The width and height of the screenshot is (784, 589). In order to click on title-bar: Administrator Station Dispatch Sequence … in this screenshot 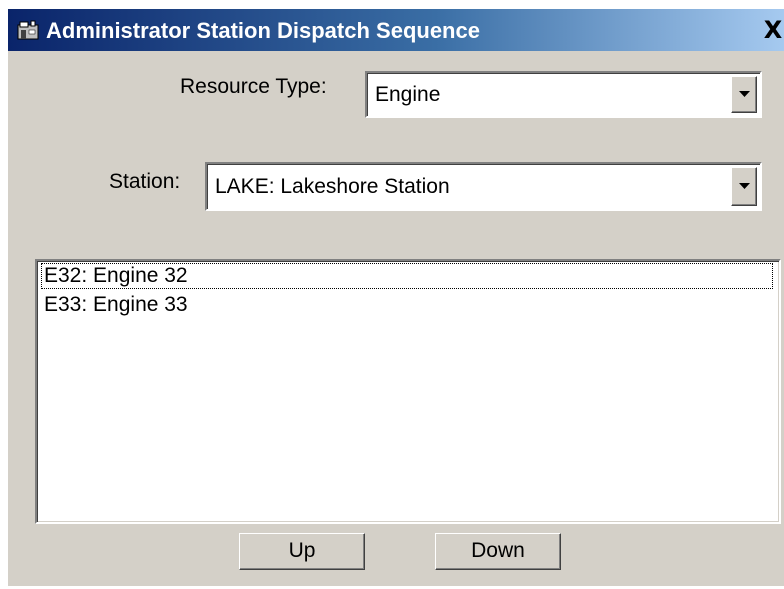, I will do `click(396, 30)`.